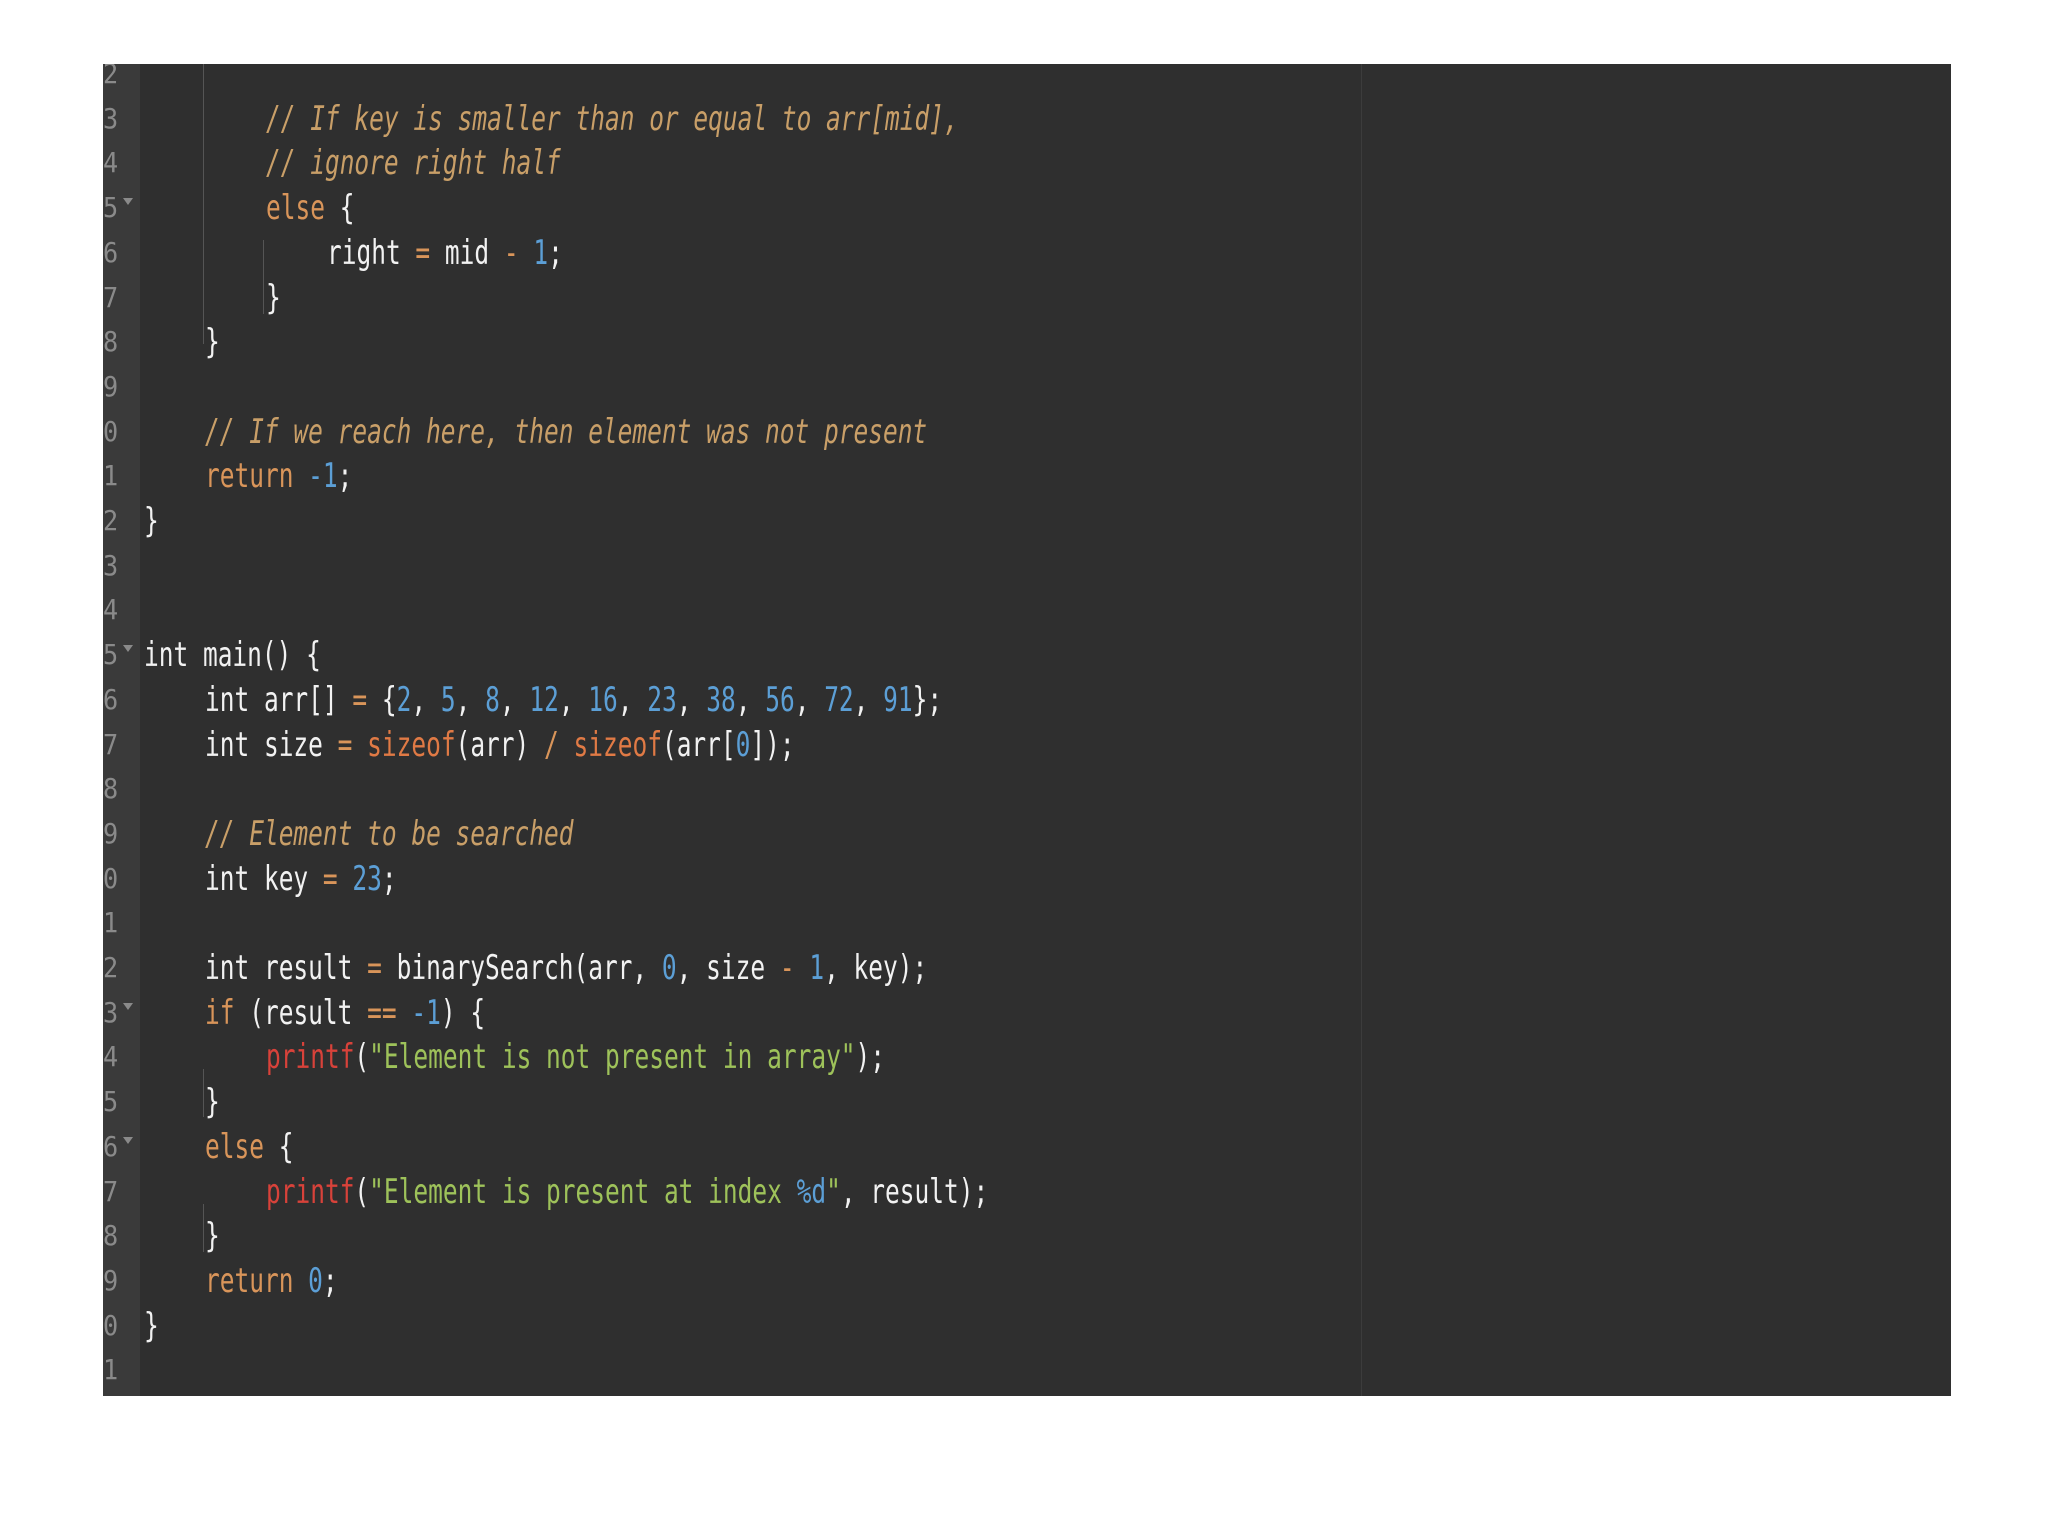 Image resolution: width=2048 pixels, height=1536 pixels. Describe the element at coordinates (1027, 163) in the screenshot. I see `code-line: 4 // ignore right half` at that location.